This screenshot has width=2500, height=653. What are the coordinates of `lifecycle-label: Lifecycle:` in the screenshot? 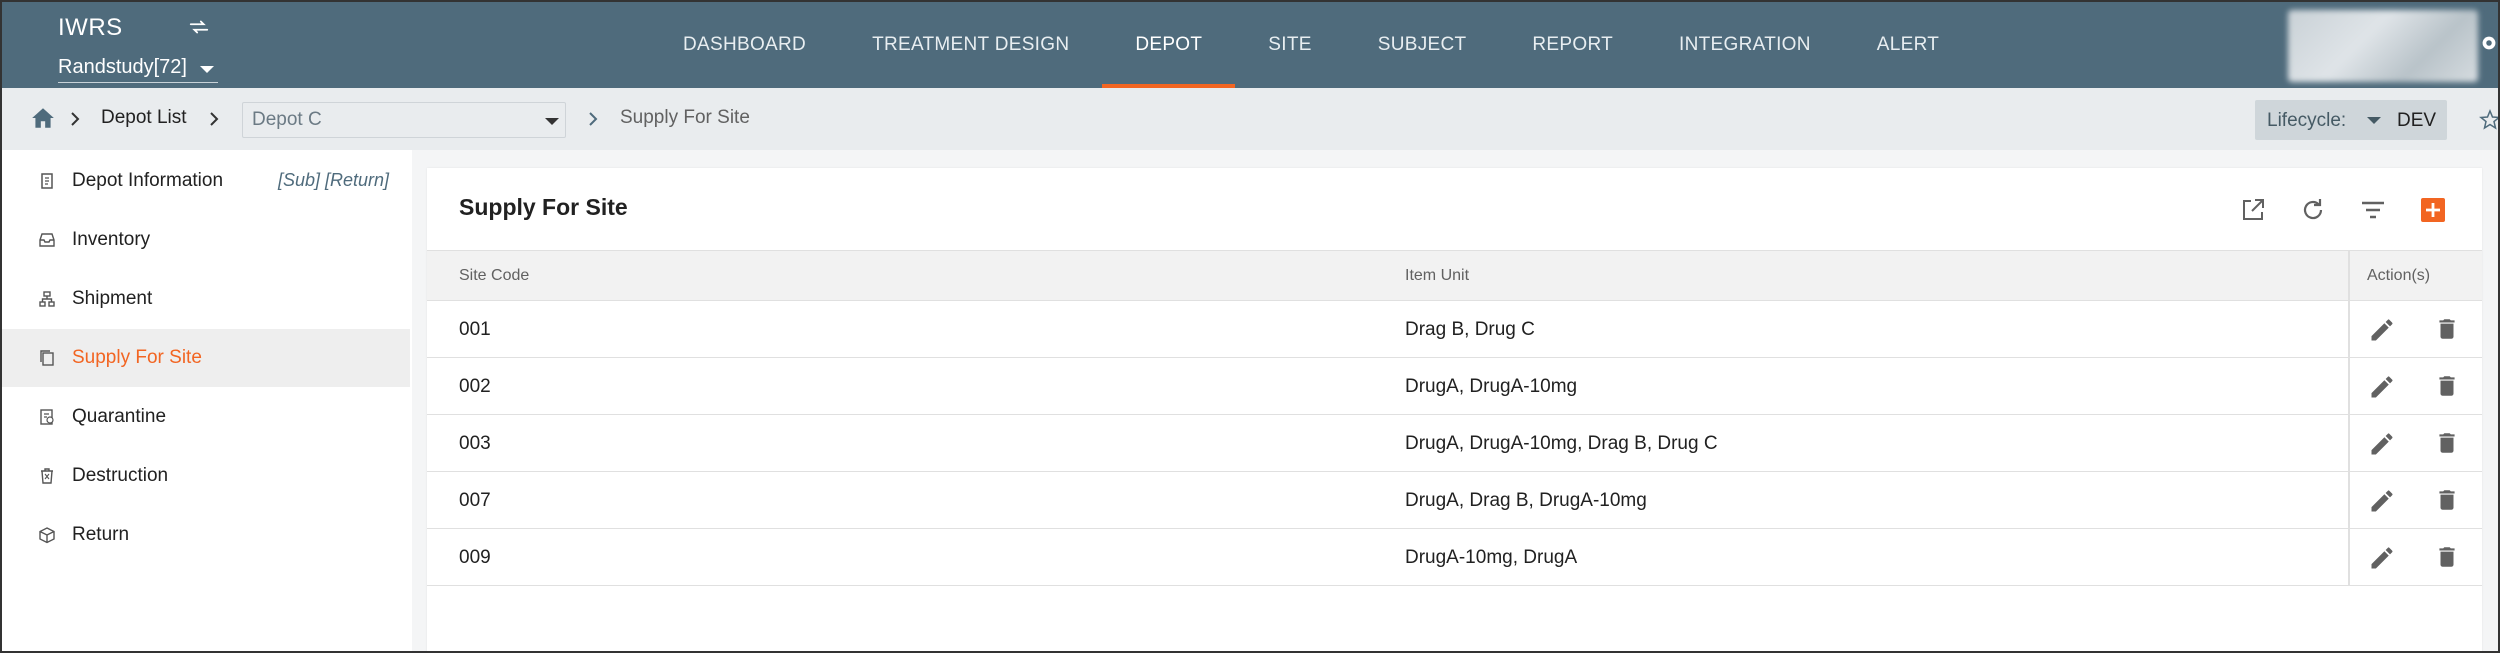 It's located at (2307, 120).